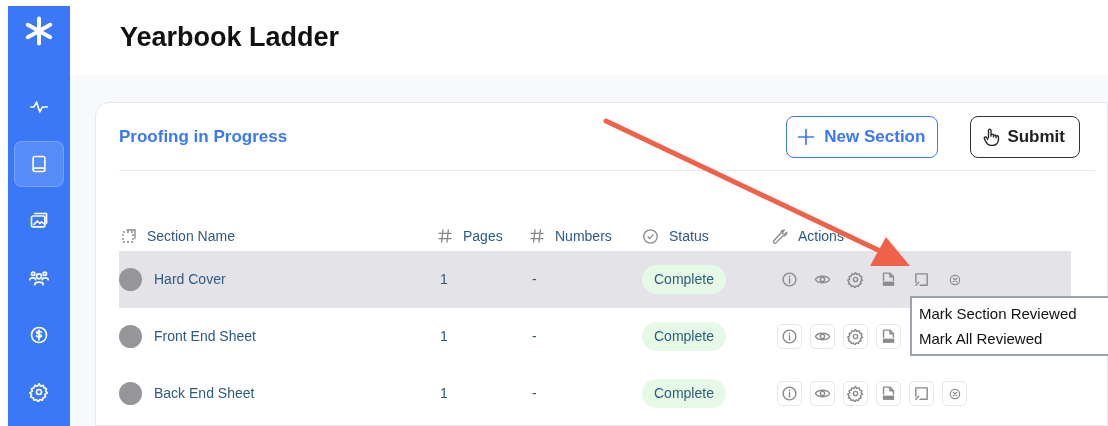 The width and height of the screenshot is (1108, 426). What do you see at coordinates (129, 236) in the screenshot?
I see `dashed-square-icon` at bounding box center [129, 236].